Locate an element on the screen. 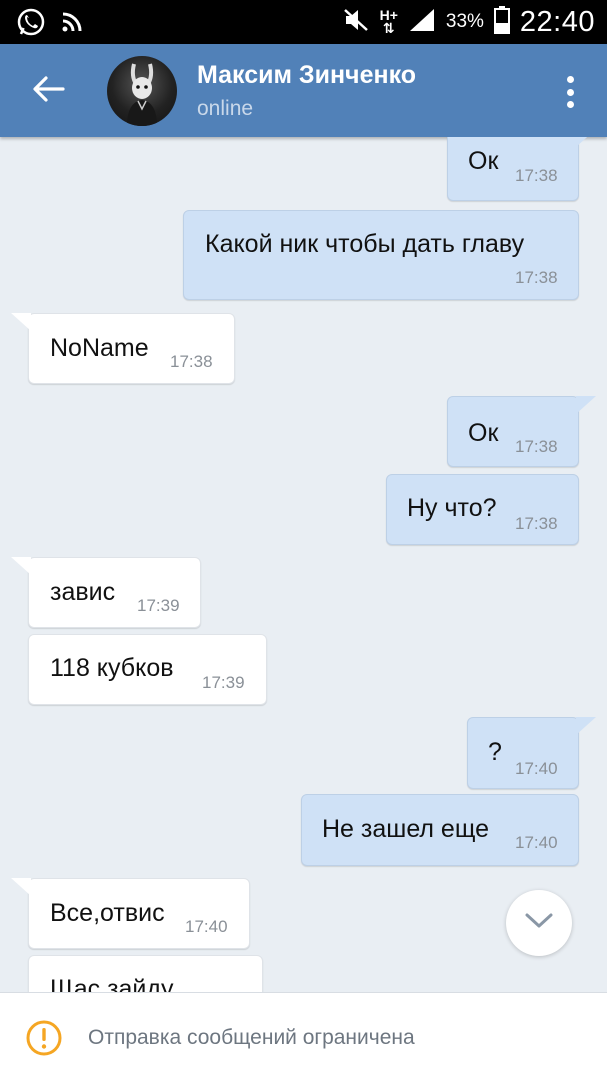 The width and height of the screenshot is (607, 1080). message-bubble-outgoing: Ну что? 17:38 is located at coordinates (482, 509).